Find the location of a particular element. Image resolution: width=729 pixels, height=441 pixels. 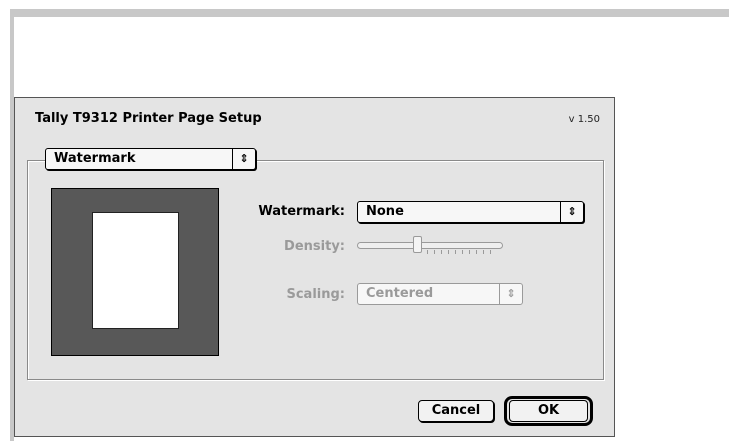

dialog-title: Tally T9312 Printer Page Setup is located at coordinates (148, 118).